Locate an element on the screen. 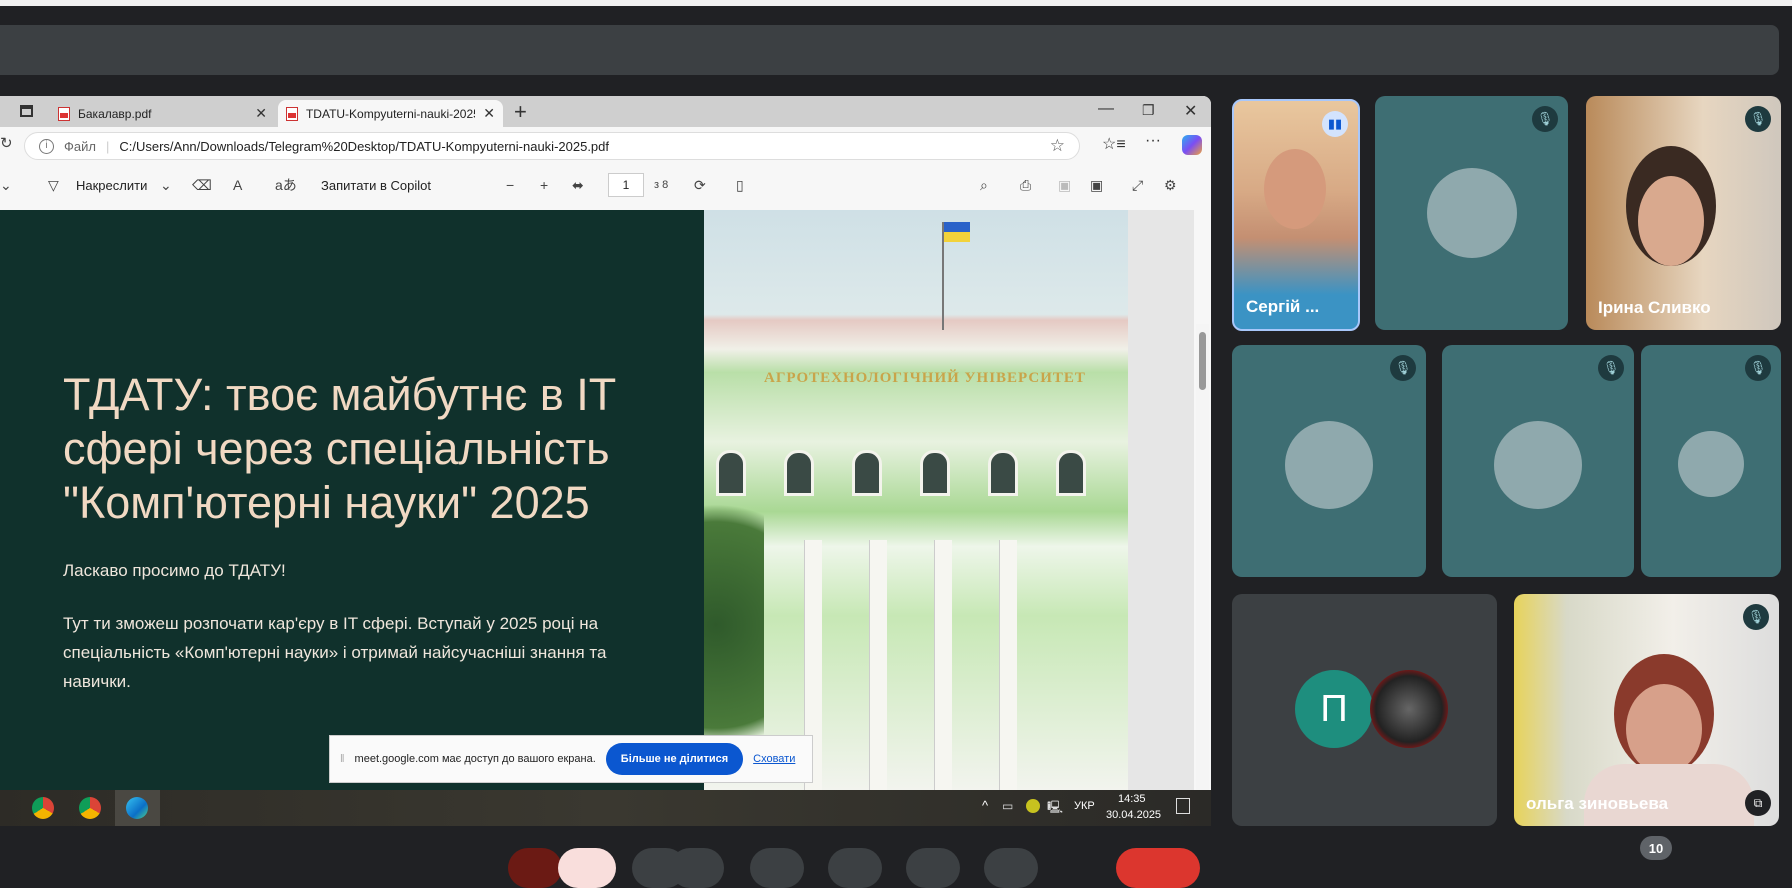  raise-hand-button is located at coordinates (1011, 868).